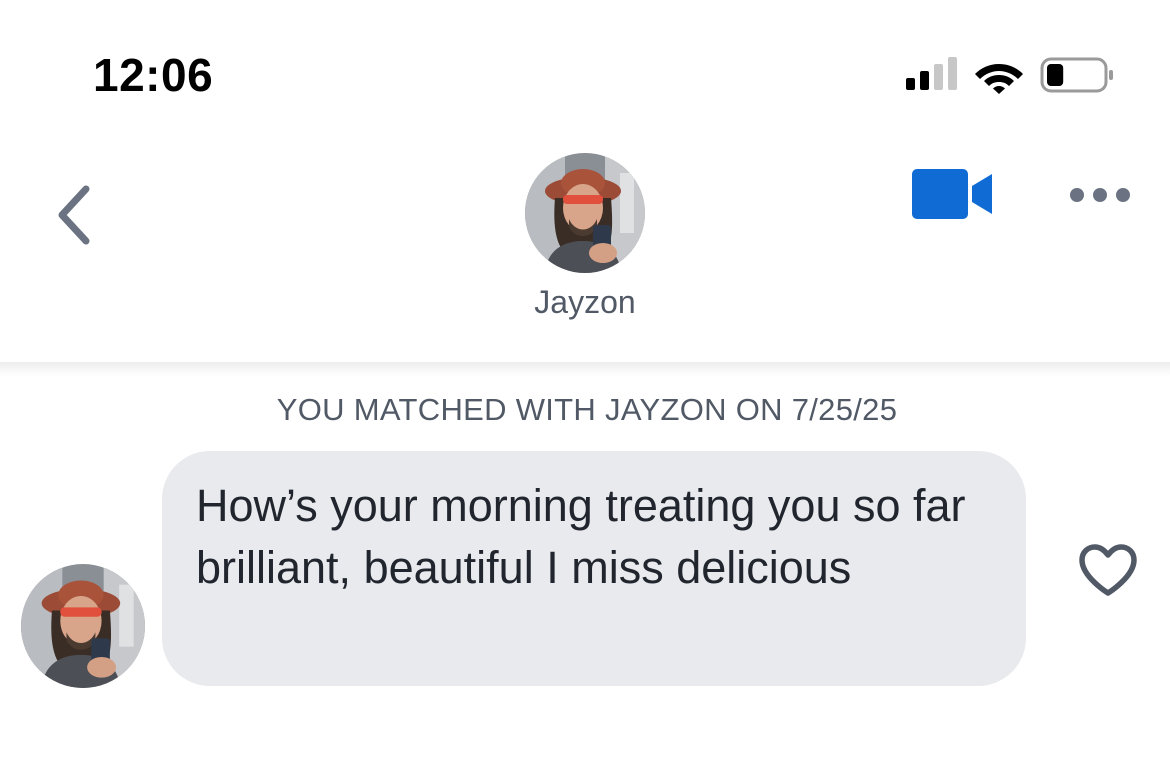 This screenshot has width=1170, height=776. What do you see at coordinates (585, 302) in the screenshot?
I see `contact-name: Jayzon` at bounding box center [585, 302].